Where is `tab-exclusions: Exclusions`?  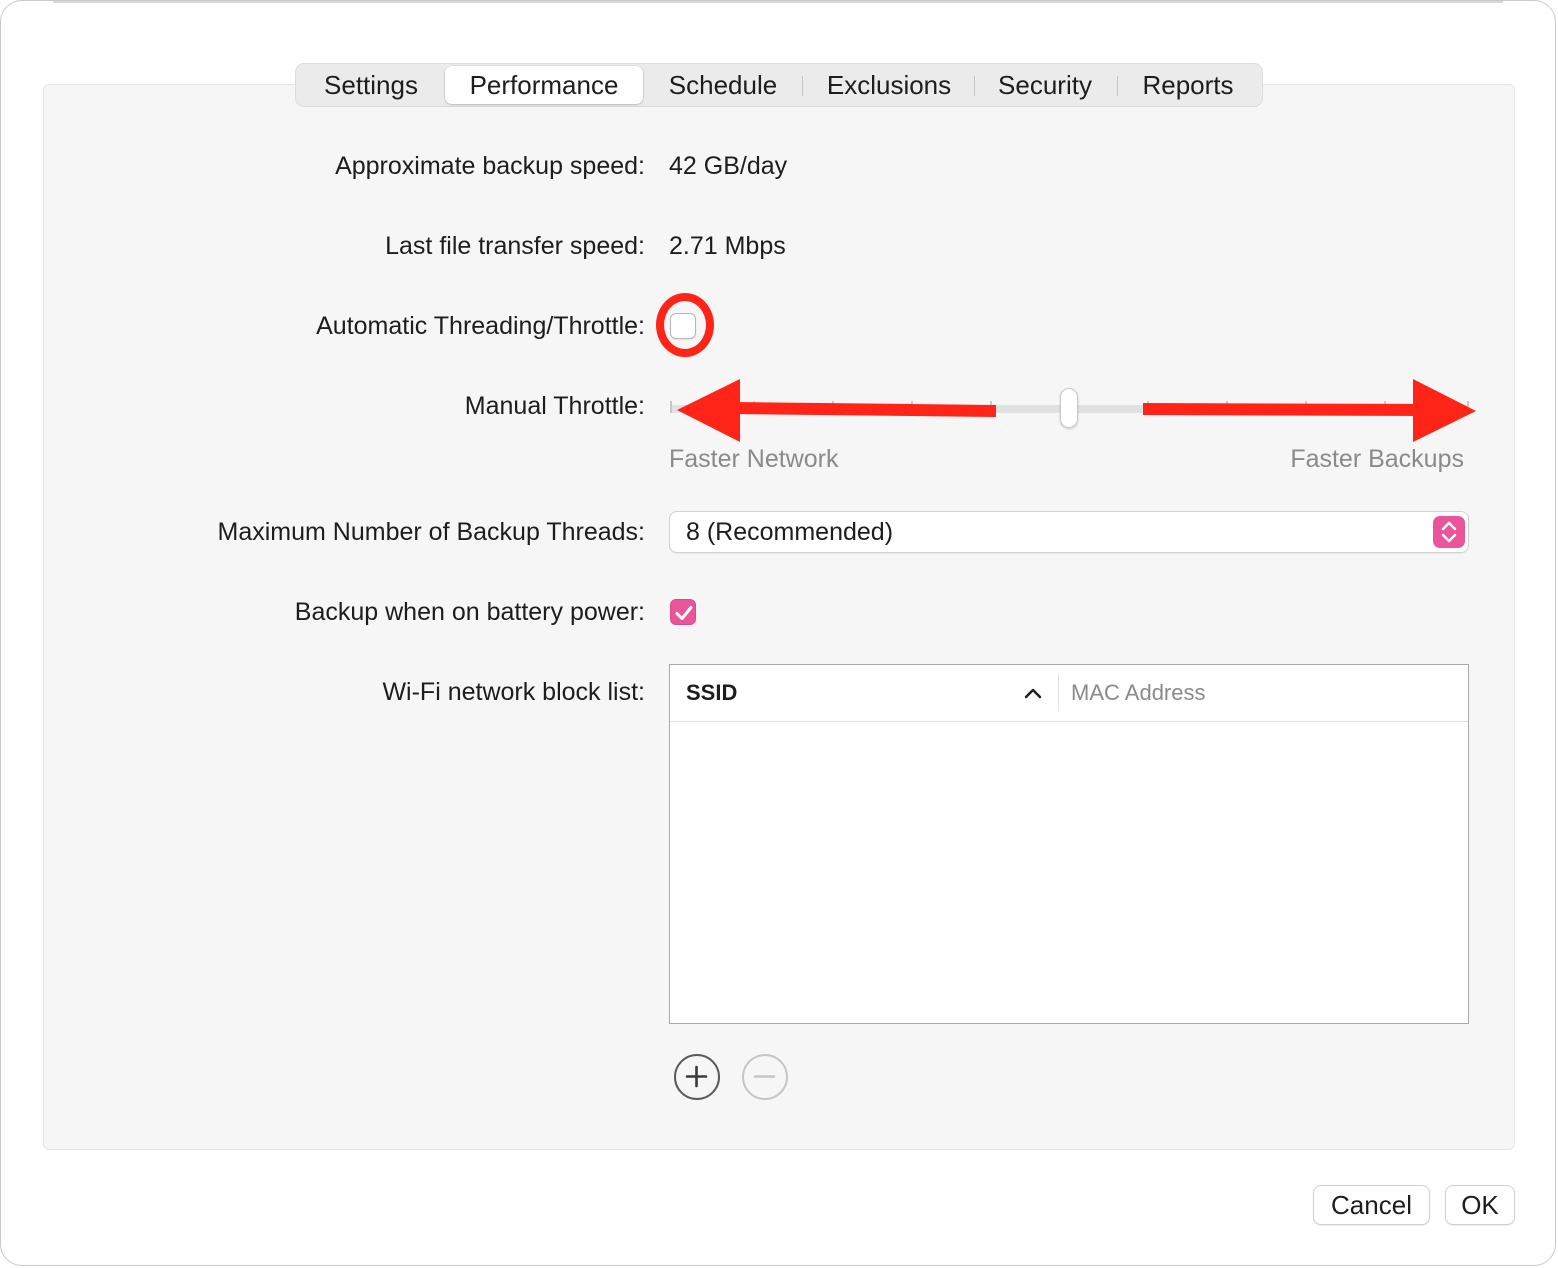 tab-exclusions: Exclusions is located at coordinates (889, 85).